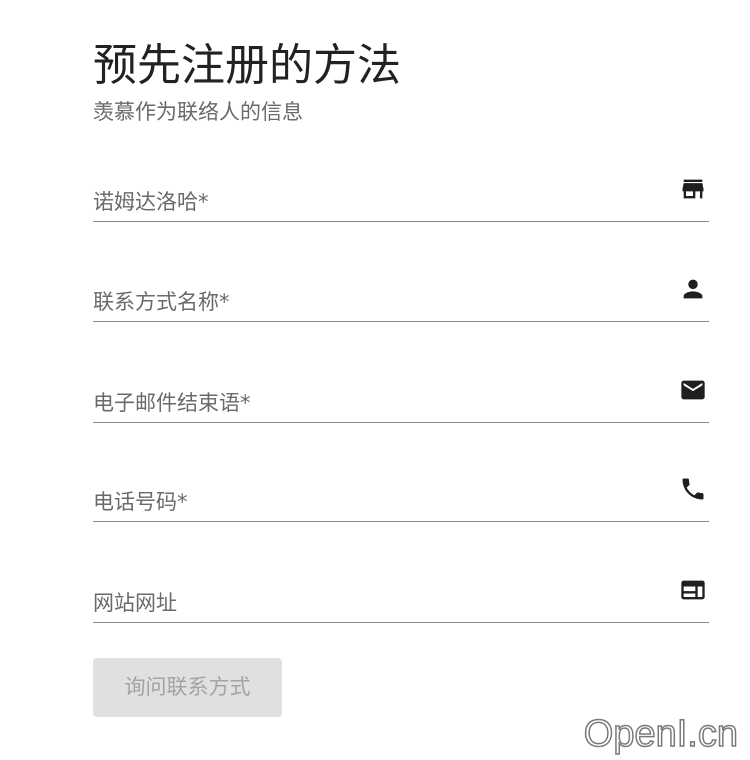  What do you see at coordinates (380, 598) in the screenshot?
I see `website-input` at bounding box center [380, 598].